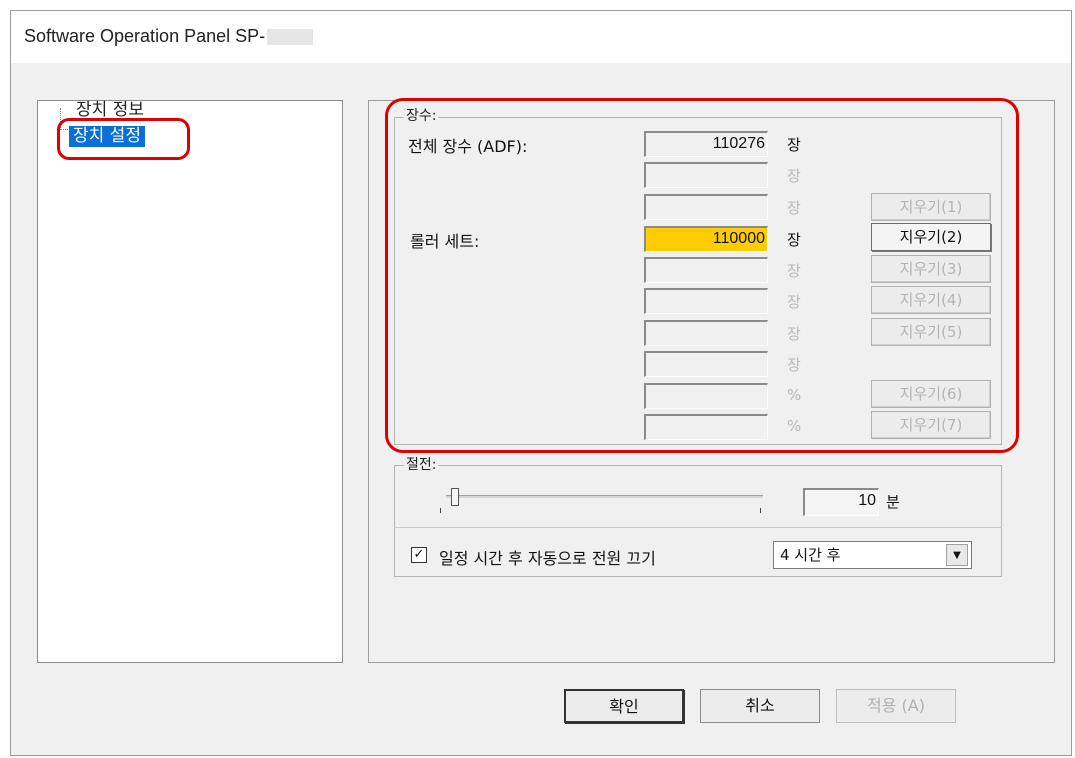 This screenshot has height=758, width=1075. What do you see at coordinates (455, 497) in the screenshot?
I see `power-saving-slider-thumb` at bounding box center [455, 497].